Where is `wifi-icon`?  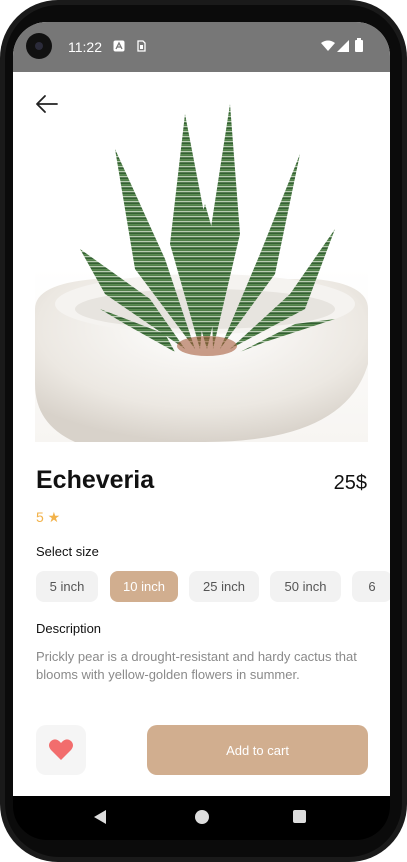
wifi-icon is located at coordinates (328, 45).